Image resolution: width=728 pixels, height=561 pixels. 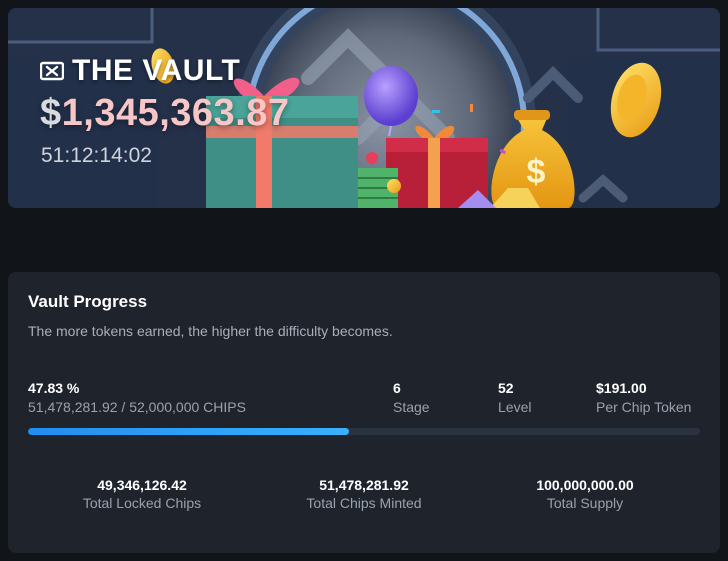 I want to click on total-label: Total Supply, so click(x=585, y=503).